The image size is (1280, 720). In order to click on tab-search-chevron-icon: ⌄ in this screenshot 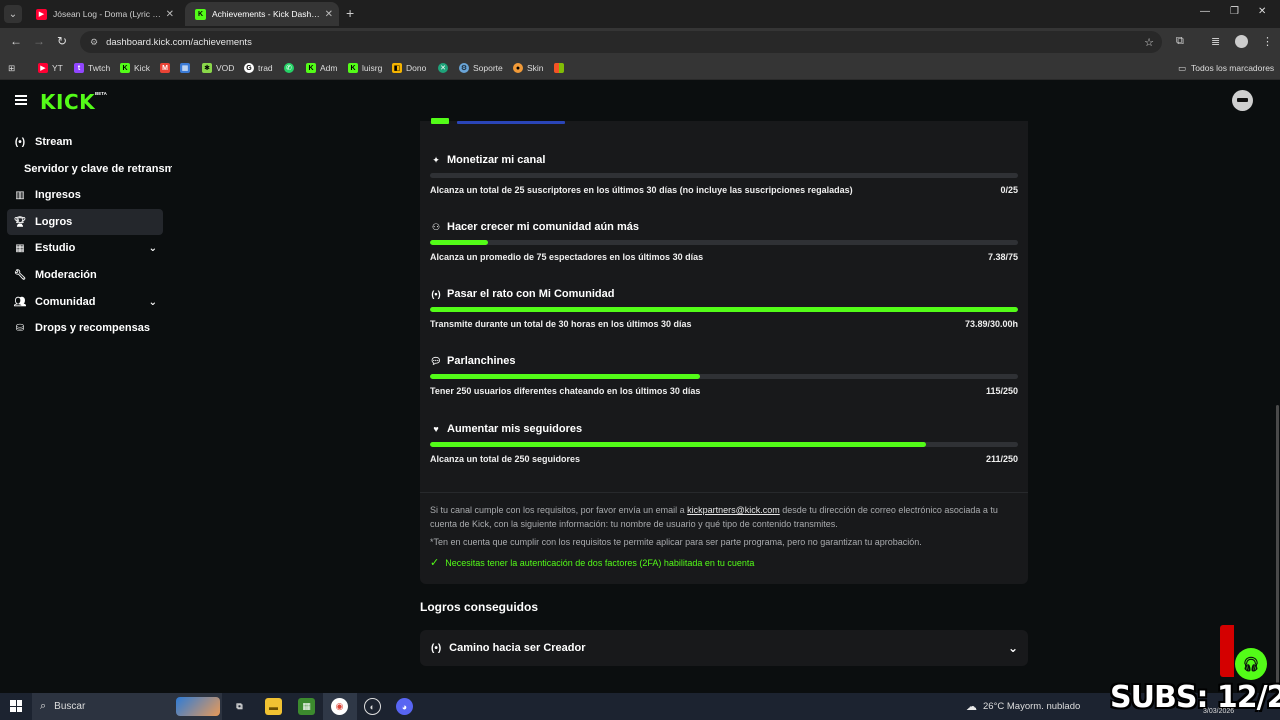, I will do `click(13, 14)`.